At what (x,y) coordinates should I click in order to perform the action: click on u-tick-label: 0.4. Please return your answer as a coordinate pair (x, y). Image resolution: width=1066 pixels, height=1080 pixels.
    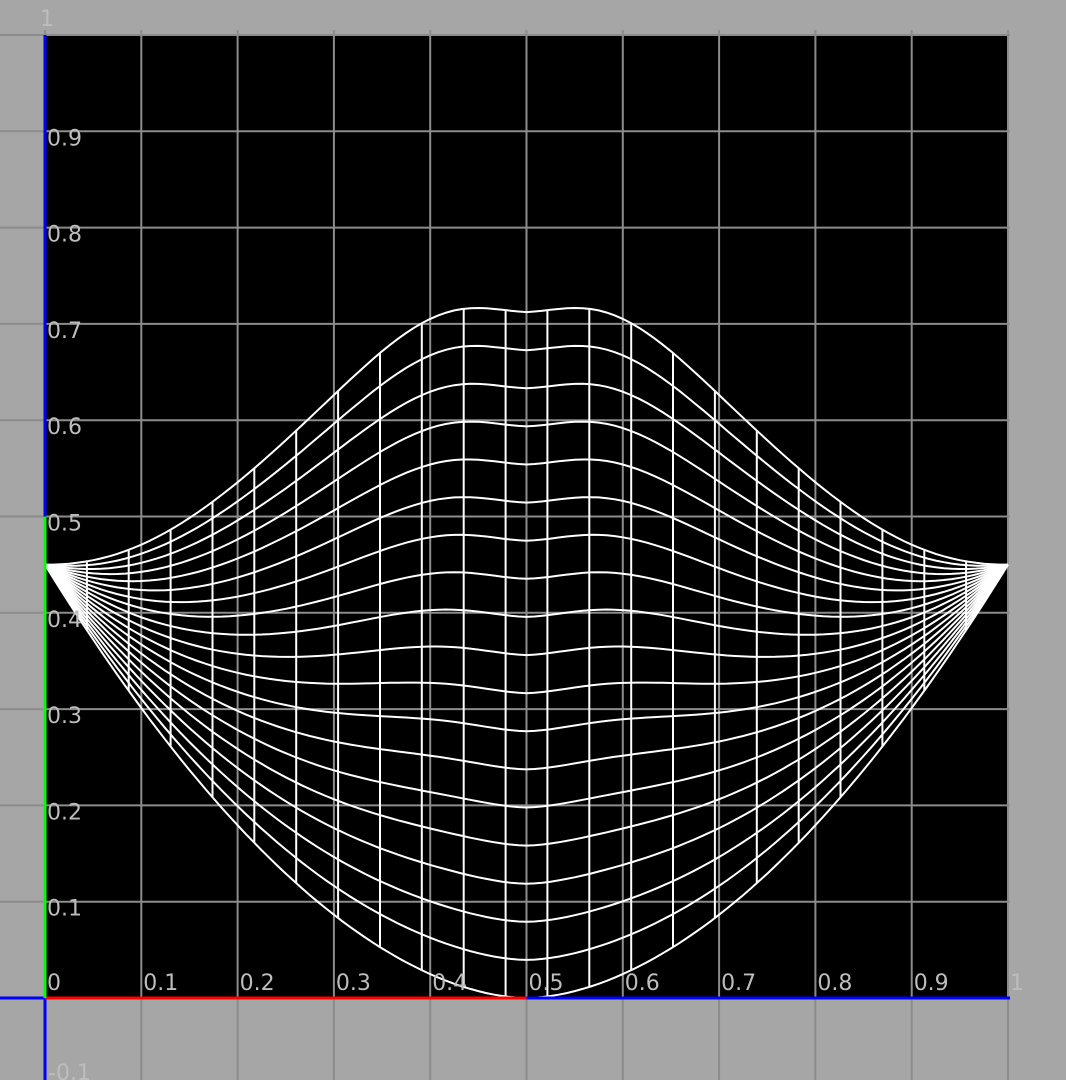
    Looking at the image, I should click on (449, 983).